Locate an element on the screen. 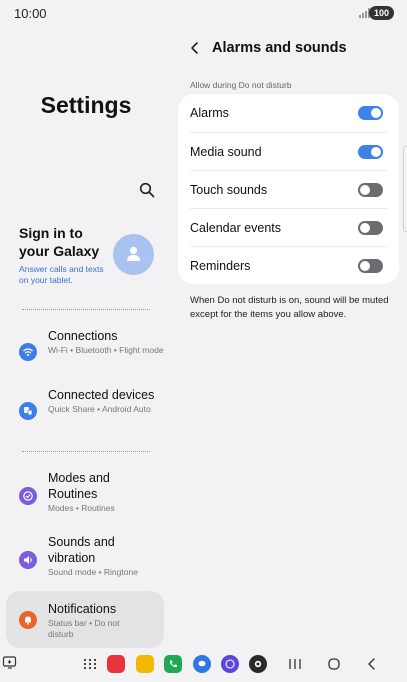  person-icon is located at coordinates (133, 253).